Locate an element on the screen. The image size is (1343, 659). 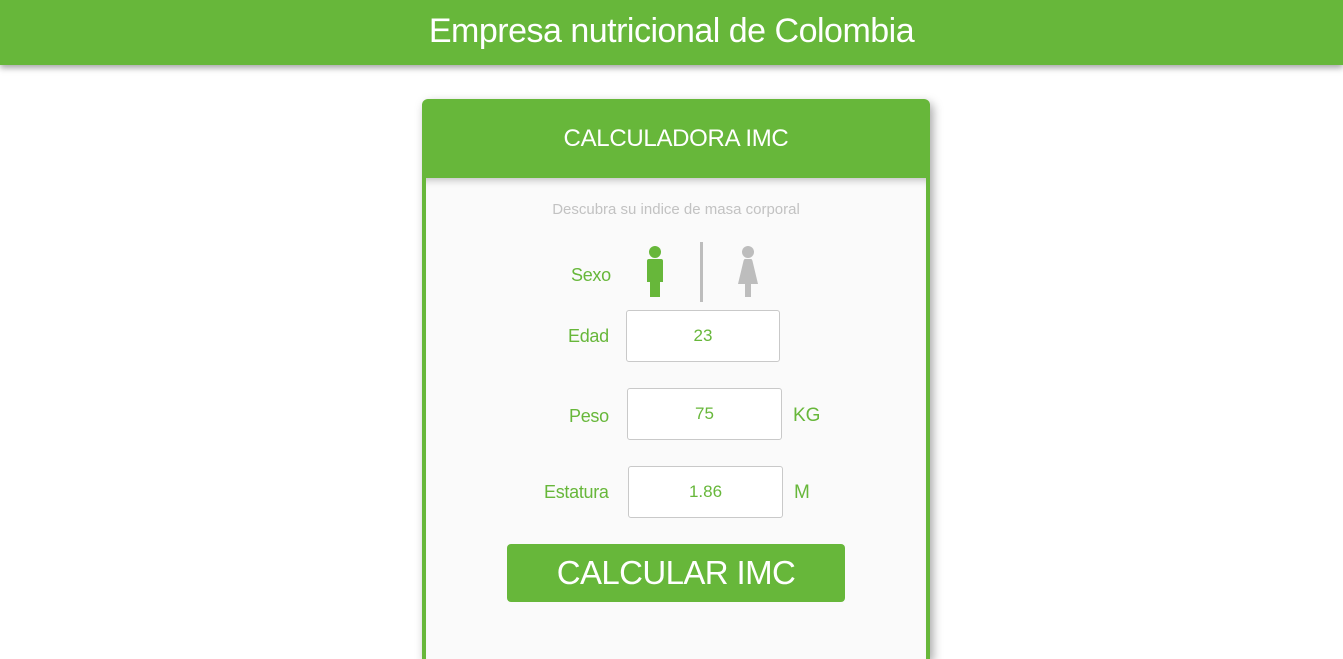
top-header-bar: Empresa nutricional de Colombia is located at coordinates (671, 32).